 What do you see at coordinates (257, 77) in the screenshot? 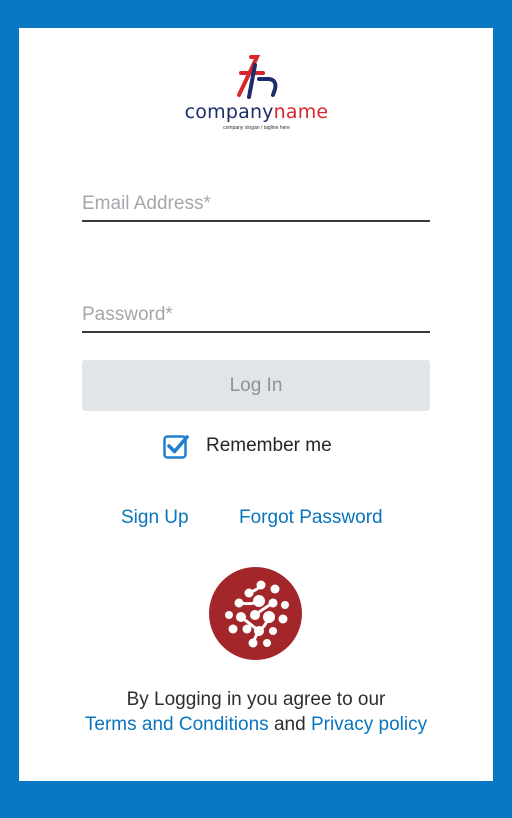
I see `company-logo-mark-icon` at bounding box center [257, 77].